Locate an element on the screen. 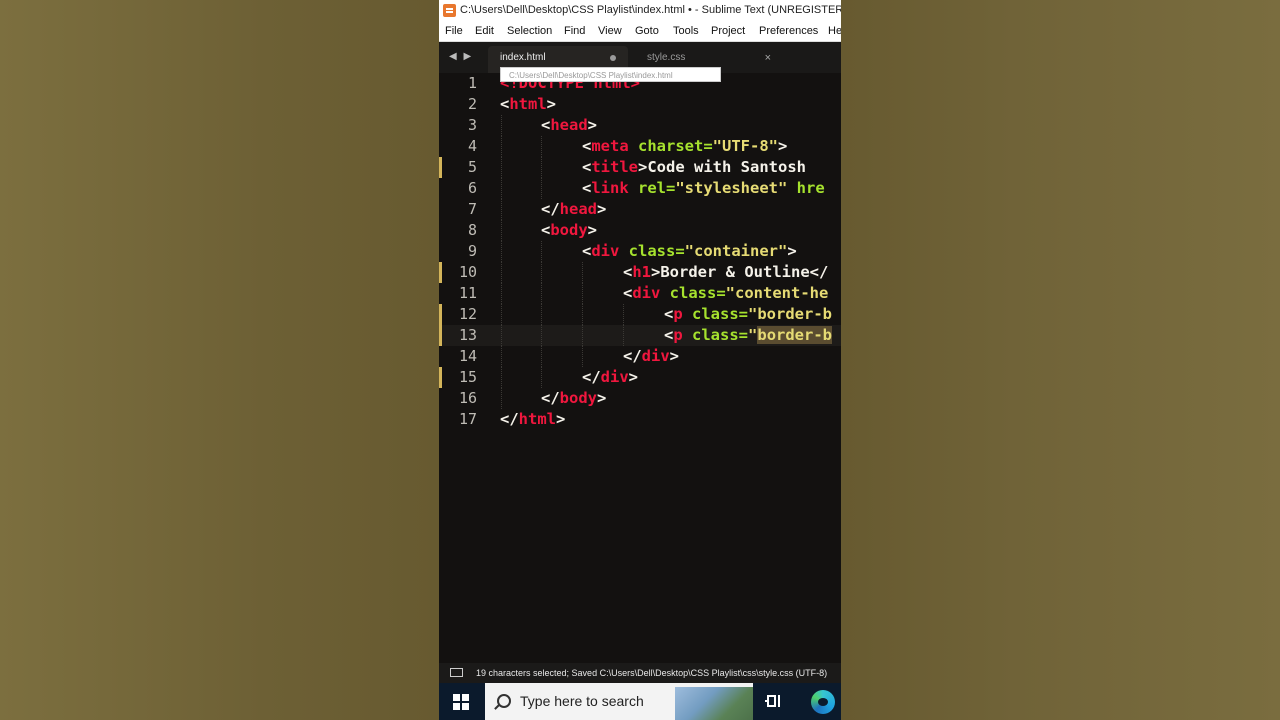 This screenshot has width=1280, height=720. code-line-current: 13 <p class="border-b is located at coordinates (640, 335).